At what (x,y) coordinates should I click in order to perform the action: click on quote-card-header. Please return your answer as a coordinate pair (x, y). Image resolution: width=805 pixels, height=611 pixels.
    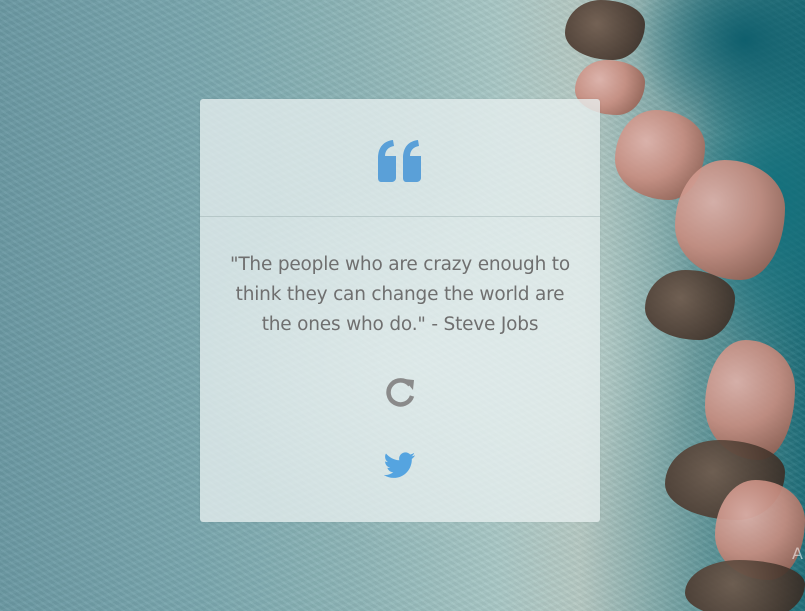
    Looking at the image, I should click on (400, 158).